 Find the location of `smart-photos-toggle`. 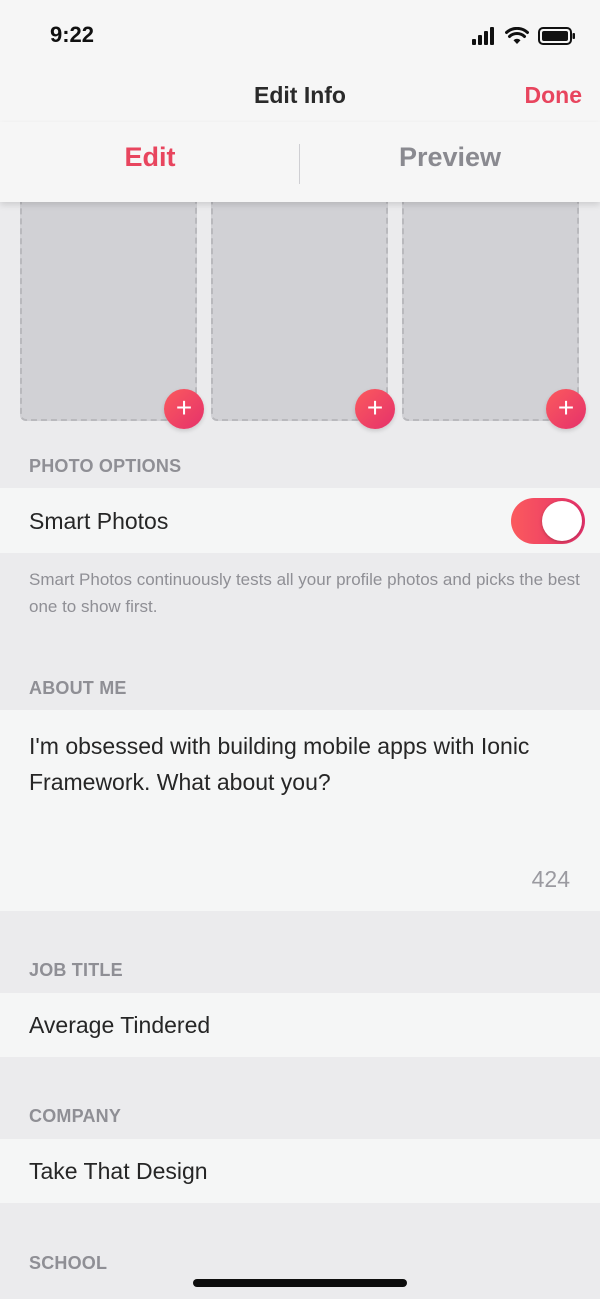

smart-photos-toggle is located at coordinates (548, 521).